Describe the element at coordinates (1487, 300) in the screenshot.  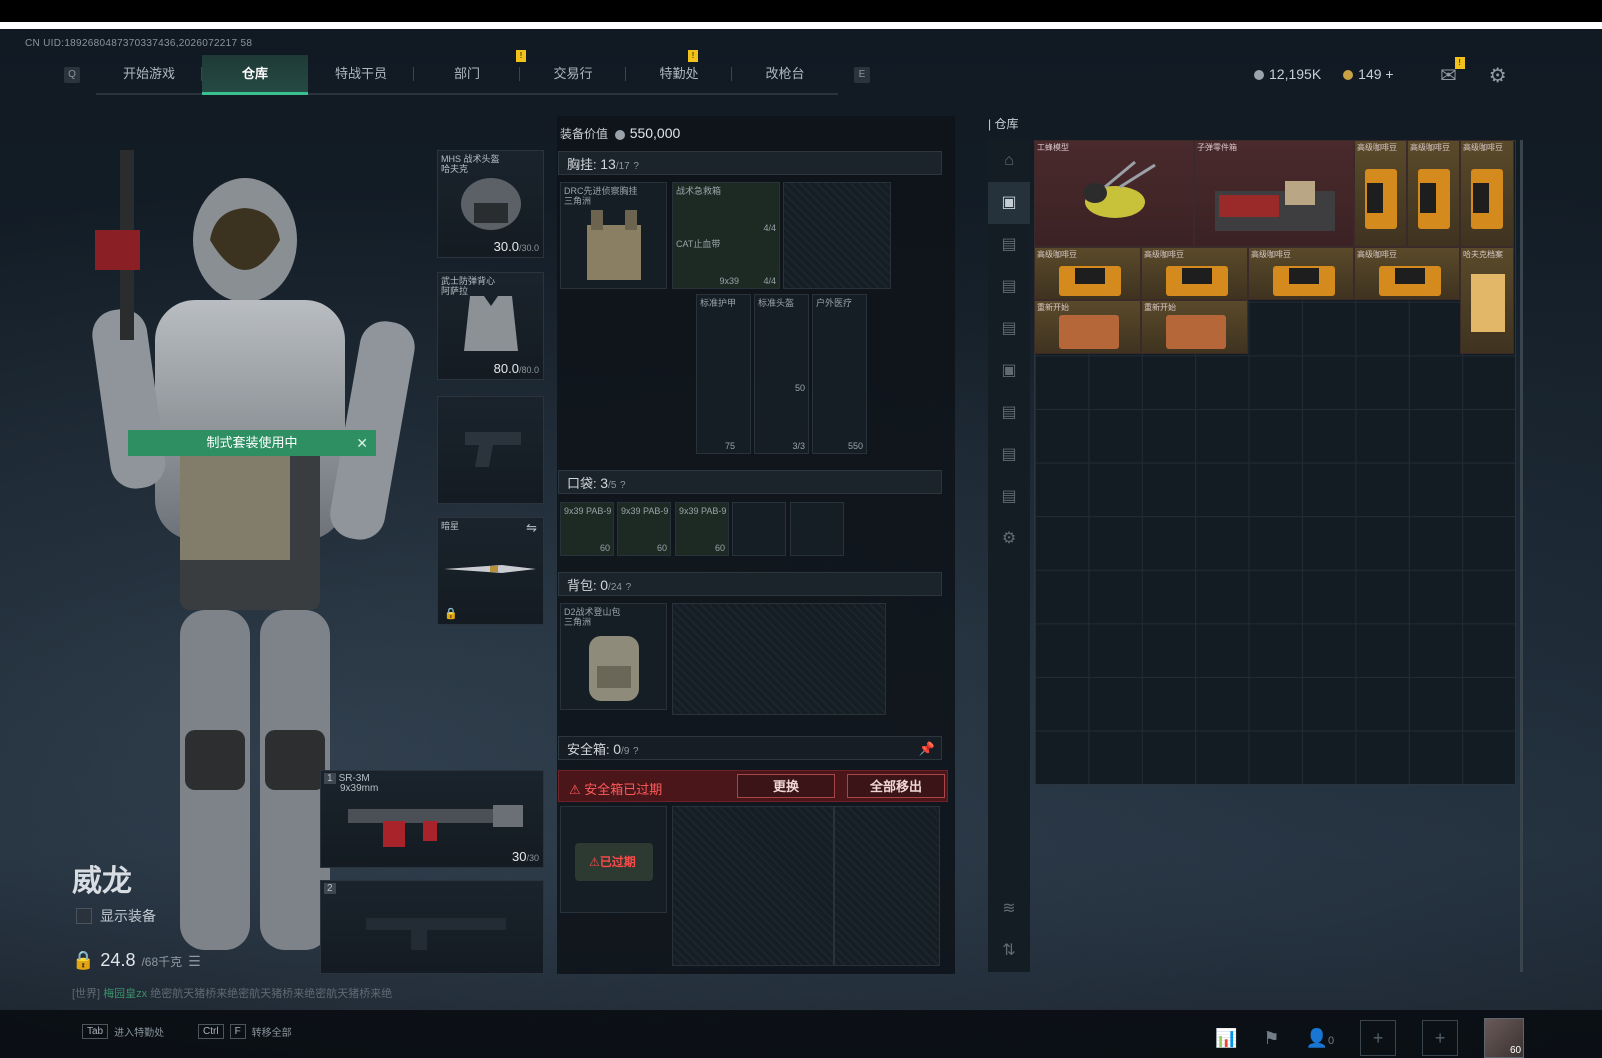
I see `warehouse-item-haavk-file: 哈夫克档案` at that location.